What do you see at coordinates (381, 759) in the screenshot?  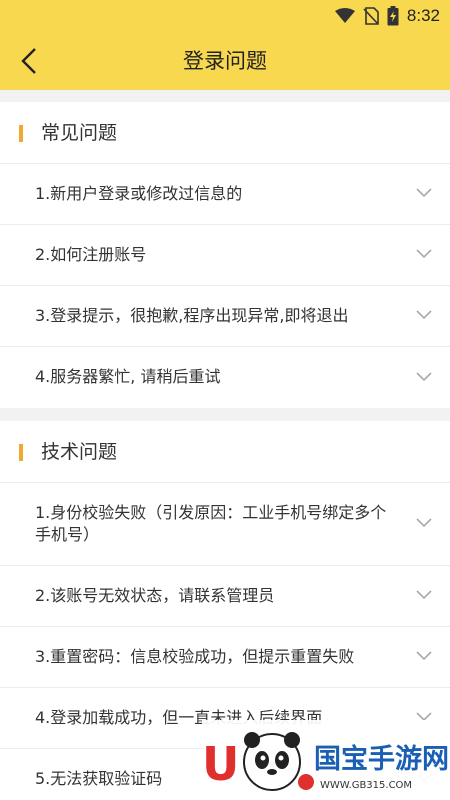 I see `watermark-site-name: 国宝手游网` at bounding box center [381, 759].